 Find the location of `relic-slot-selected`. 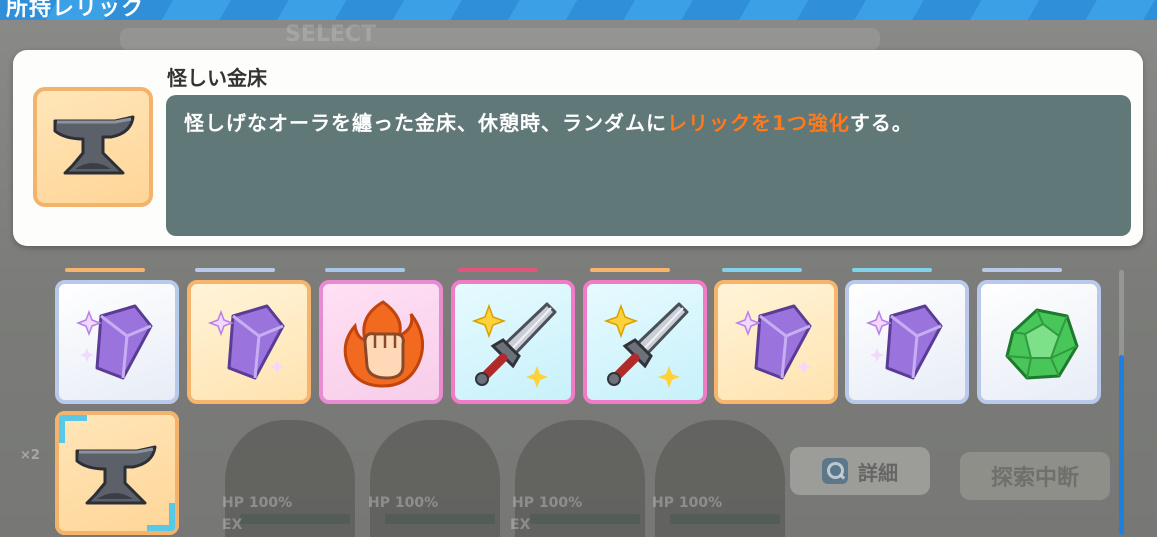

relic-slot-selected is located at coordinates (117, 473).